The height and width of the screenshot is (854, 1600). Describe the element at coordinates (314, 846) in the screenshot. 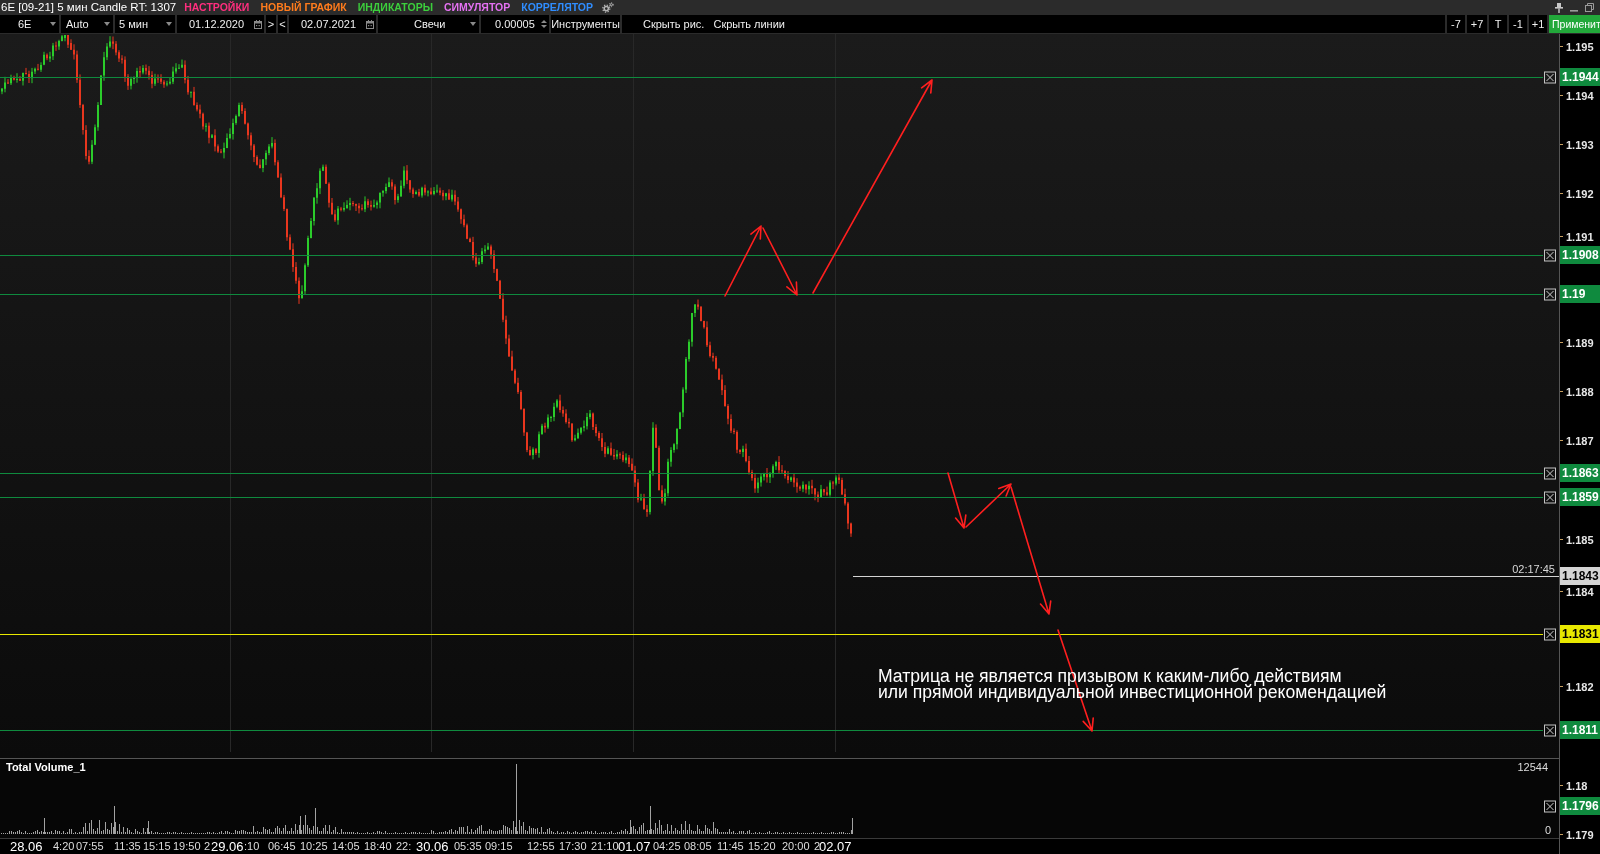

I see `time-axis-label: 10:25` at that location.